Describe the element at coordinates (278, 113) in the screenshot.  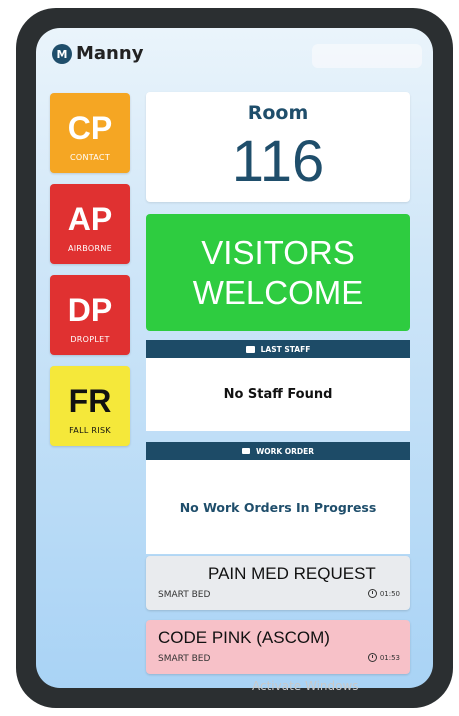
I see `room-label: Room` at that location.